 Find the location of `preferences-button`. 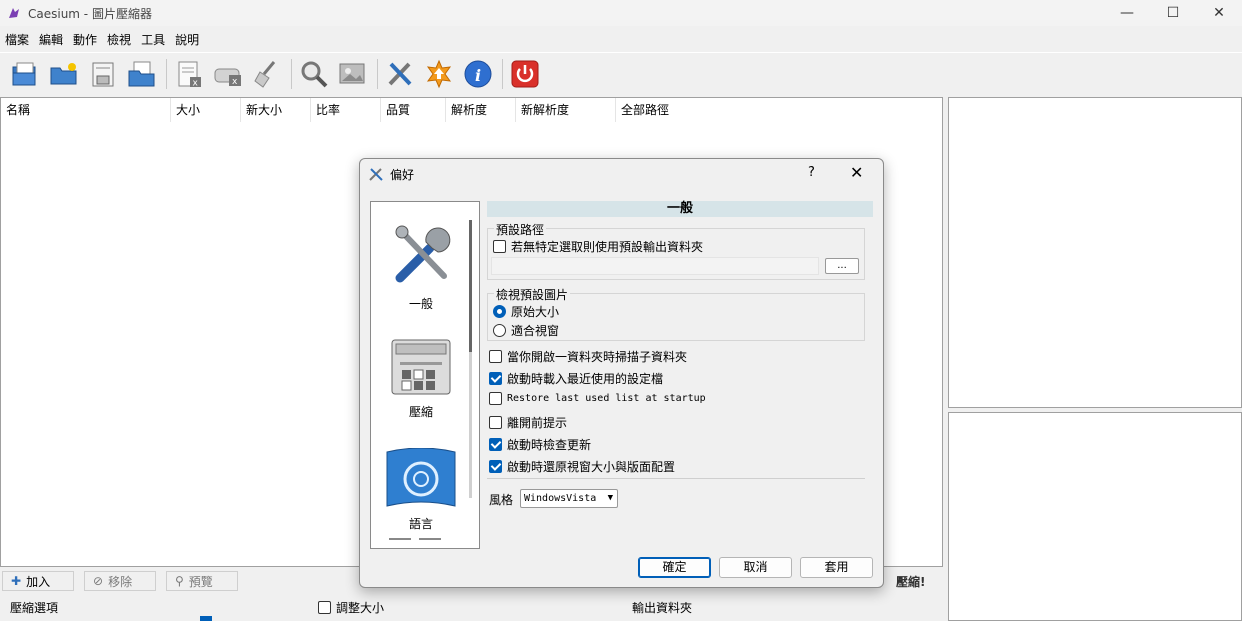

preferences-button is located at coordinates (400, 74).